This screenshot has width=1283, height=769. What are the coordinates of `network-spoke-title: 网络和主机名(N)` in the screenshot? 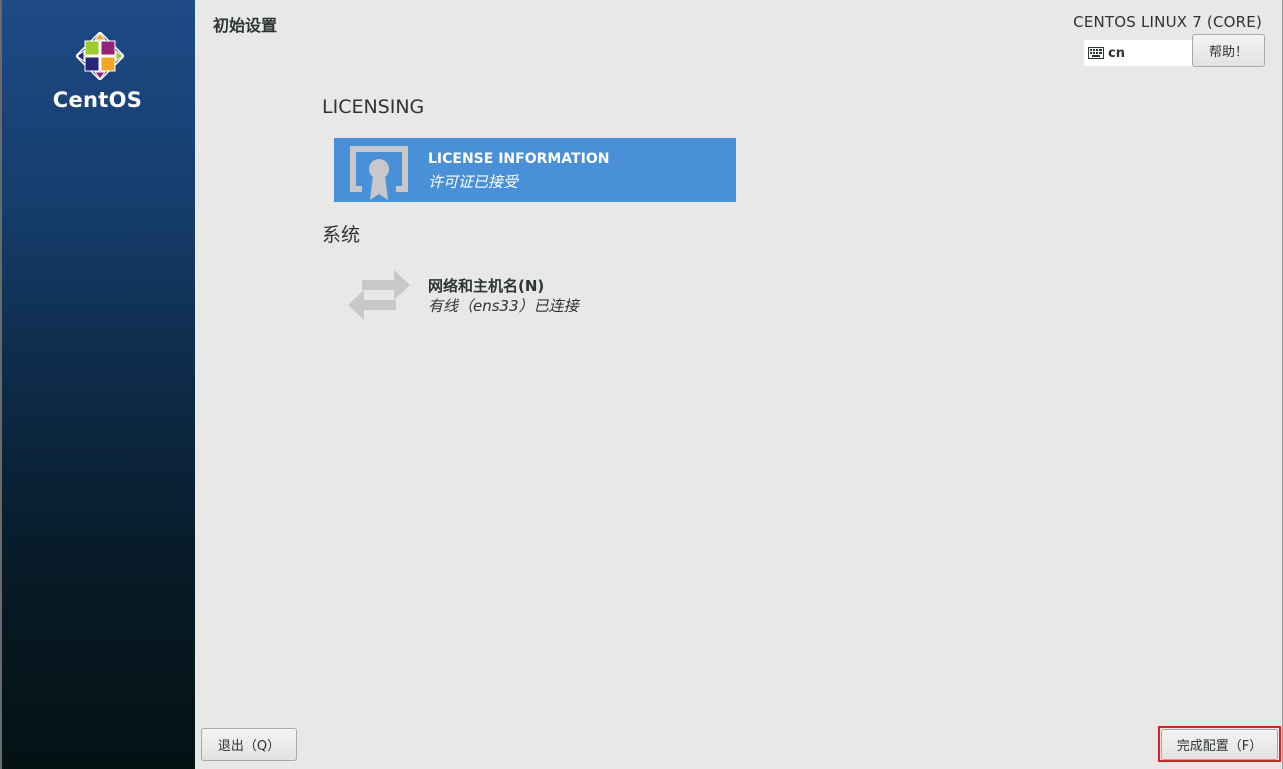 It's located at (486, 286).